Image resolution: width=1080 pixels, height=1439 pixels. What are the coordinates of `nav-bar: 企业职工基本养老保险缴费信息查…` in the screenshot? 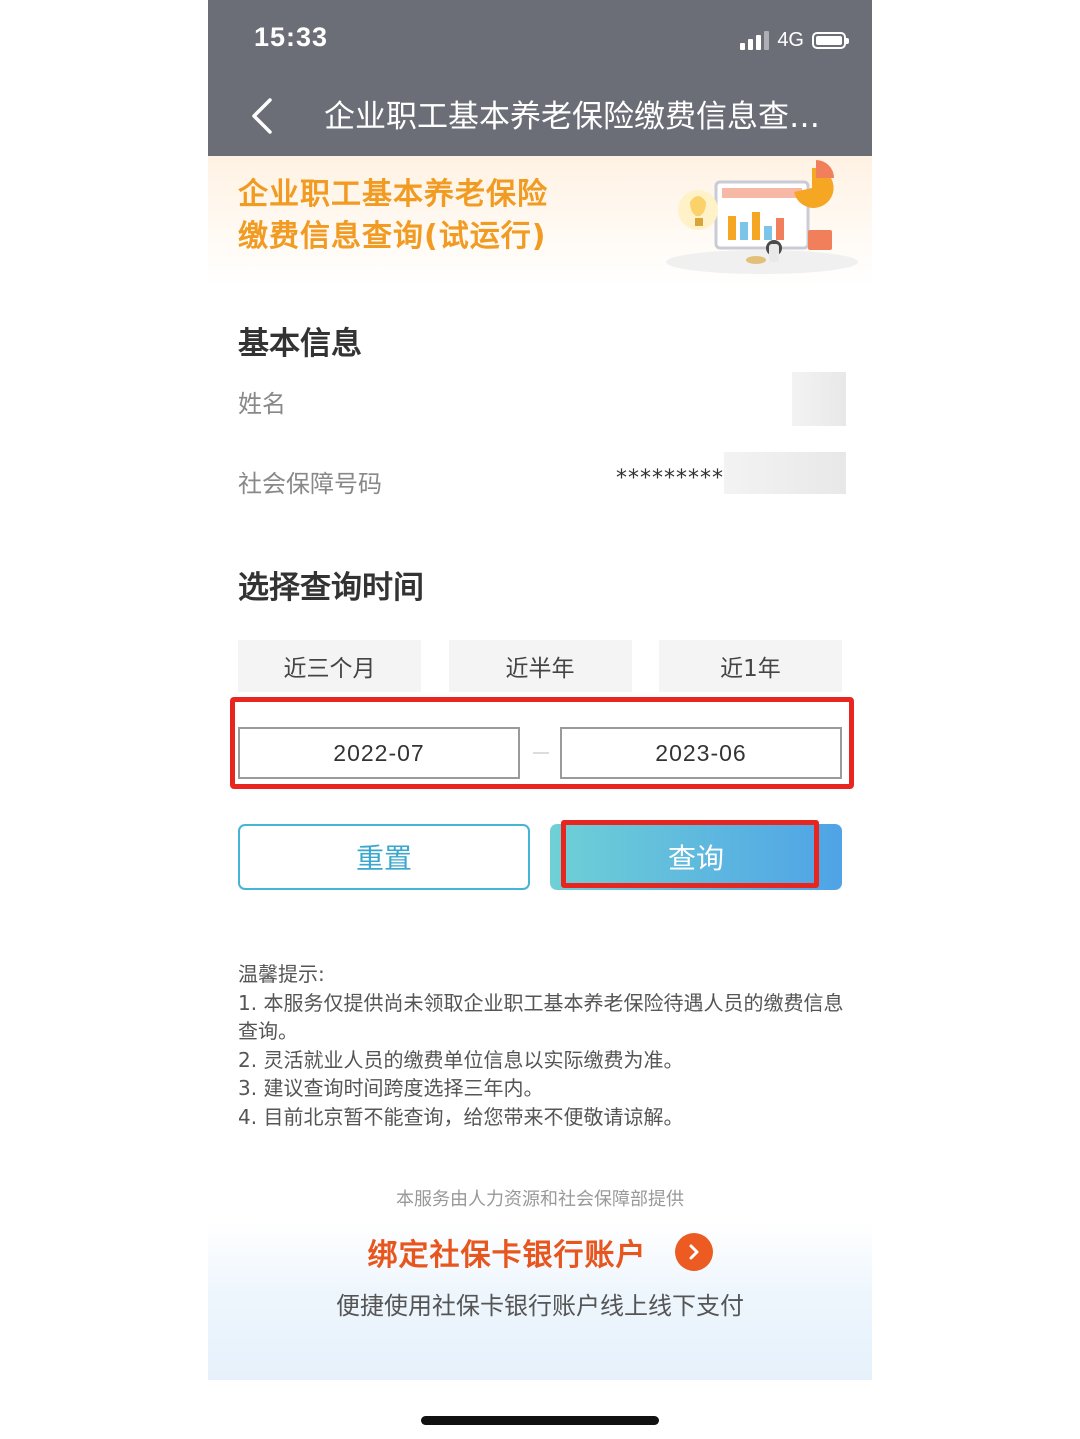 It's located at (540, 117).